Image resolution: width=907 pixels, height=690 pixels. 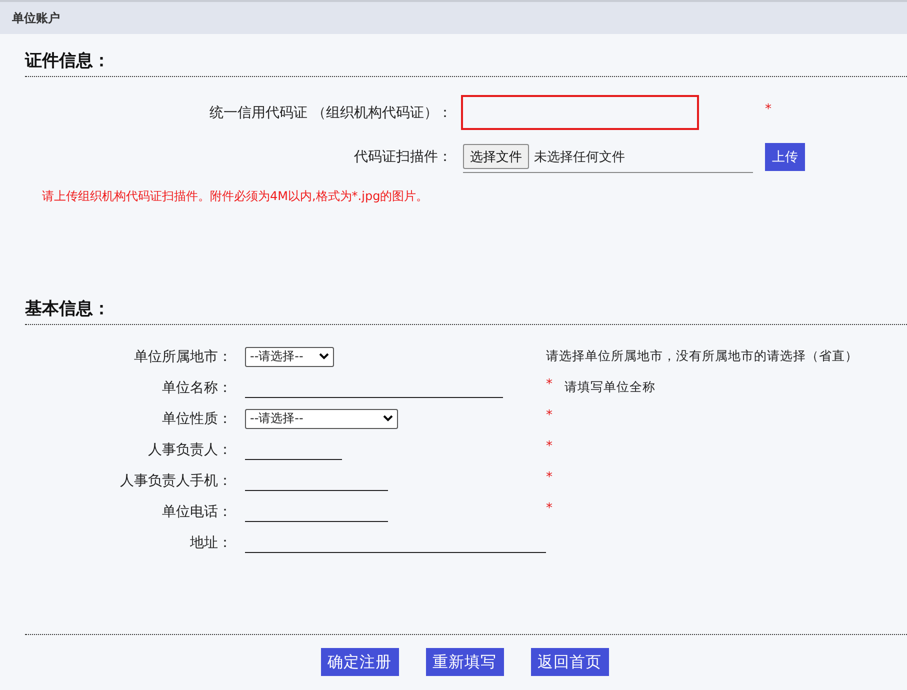 What do you see at coordinates (182, 357) in the screenshot?
I see `field-label: 单位所属地市：` at bounding box center [182, 357].